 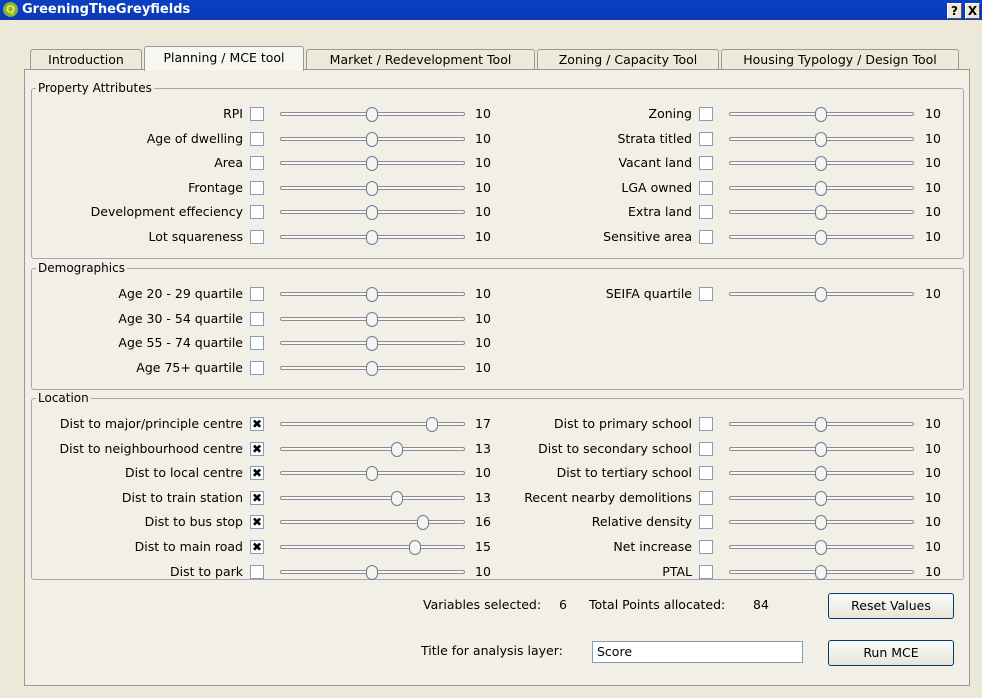 What do you see at coordinates (623, 423) in the screenshot?
I see `criterion-label: Dist to primary school` at bounding box center [623, 423].